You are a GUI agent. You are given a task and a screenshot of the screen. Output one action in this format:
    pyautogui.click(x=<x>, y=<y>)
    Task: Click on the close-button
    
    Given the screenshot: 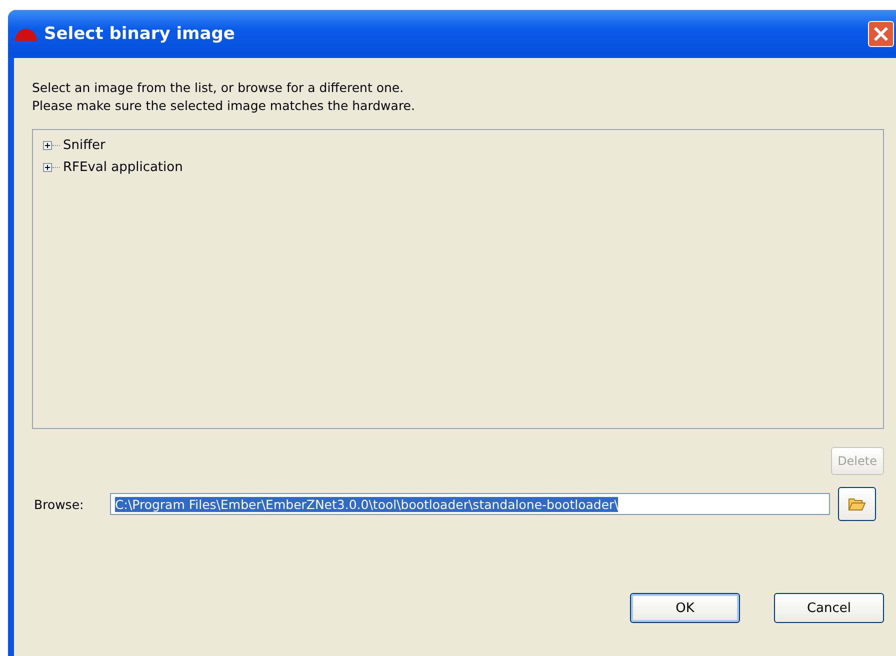 What is the action you would take?
    pyautogui.click(x=881, y=34)
    